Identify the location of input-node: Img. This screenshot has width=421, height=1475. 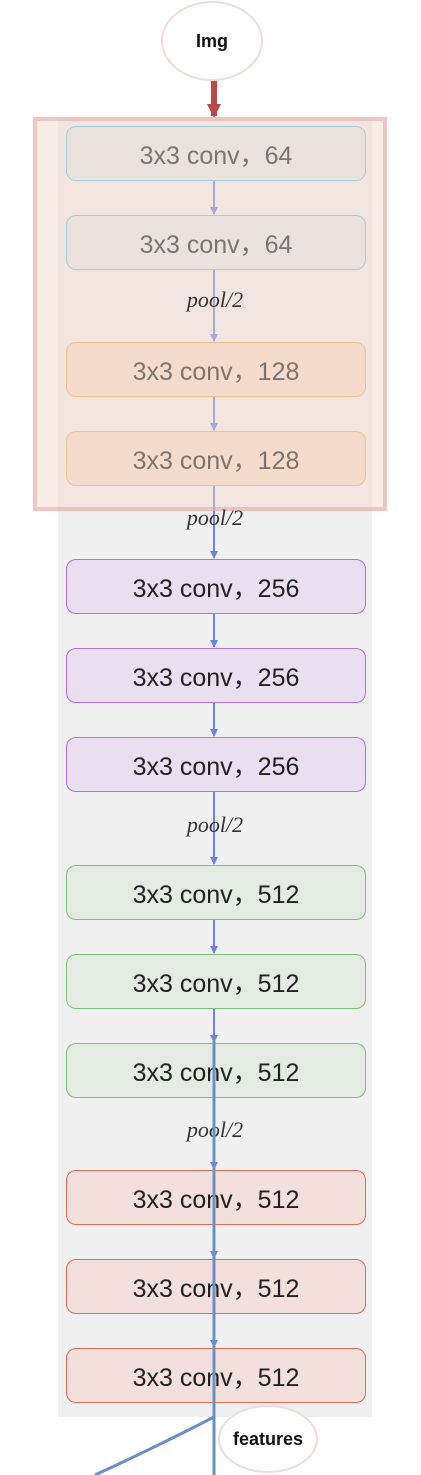
(212, 41).